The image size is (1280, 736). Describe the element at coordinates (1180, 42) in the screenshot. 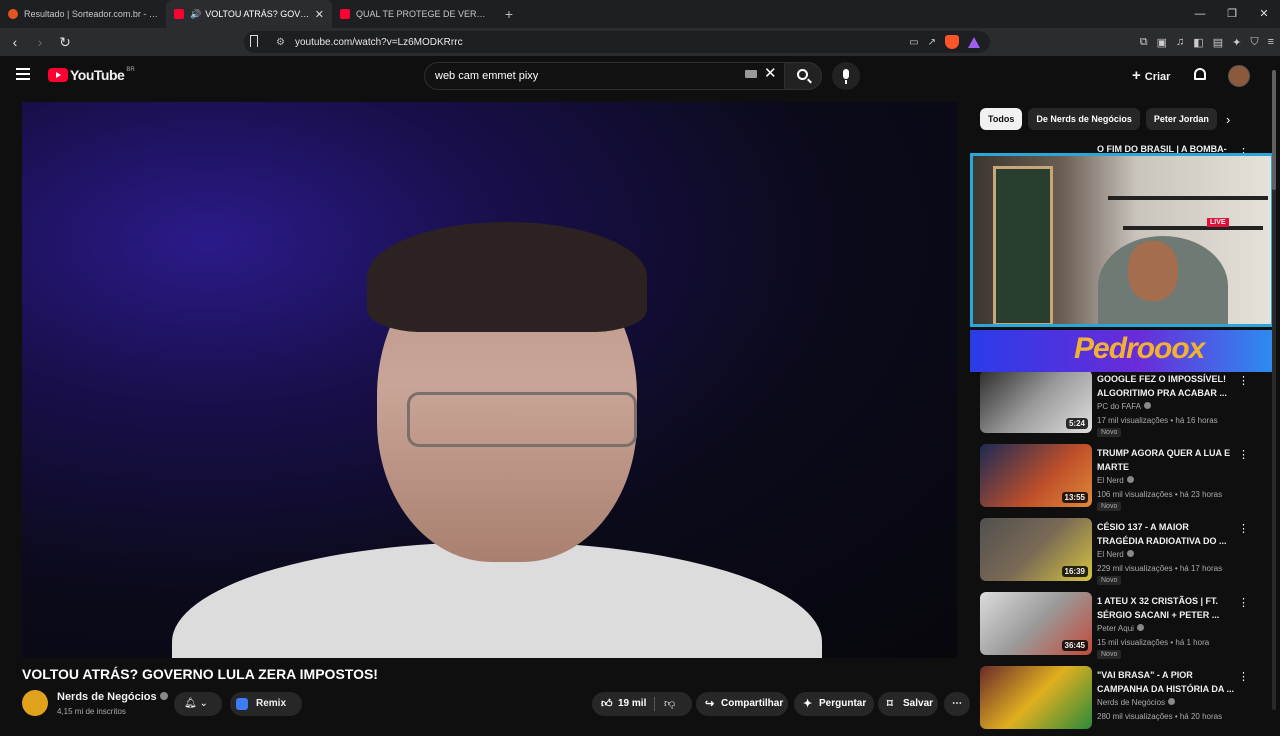

I see `music-icon: ♫` at that location.